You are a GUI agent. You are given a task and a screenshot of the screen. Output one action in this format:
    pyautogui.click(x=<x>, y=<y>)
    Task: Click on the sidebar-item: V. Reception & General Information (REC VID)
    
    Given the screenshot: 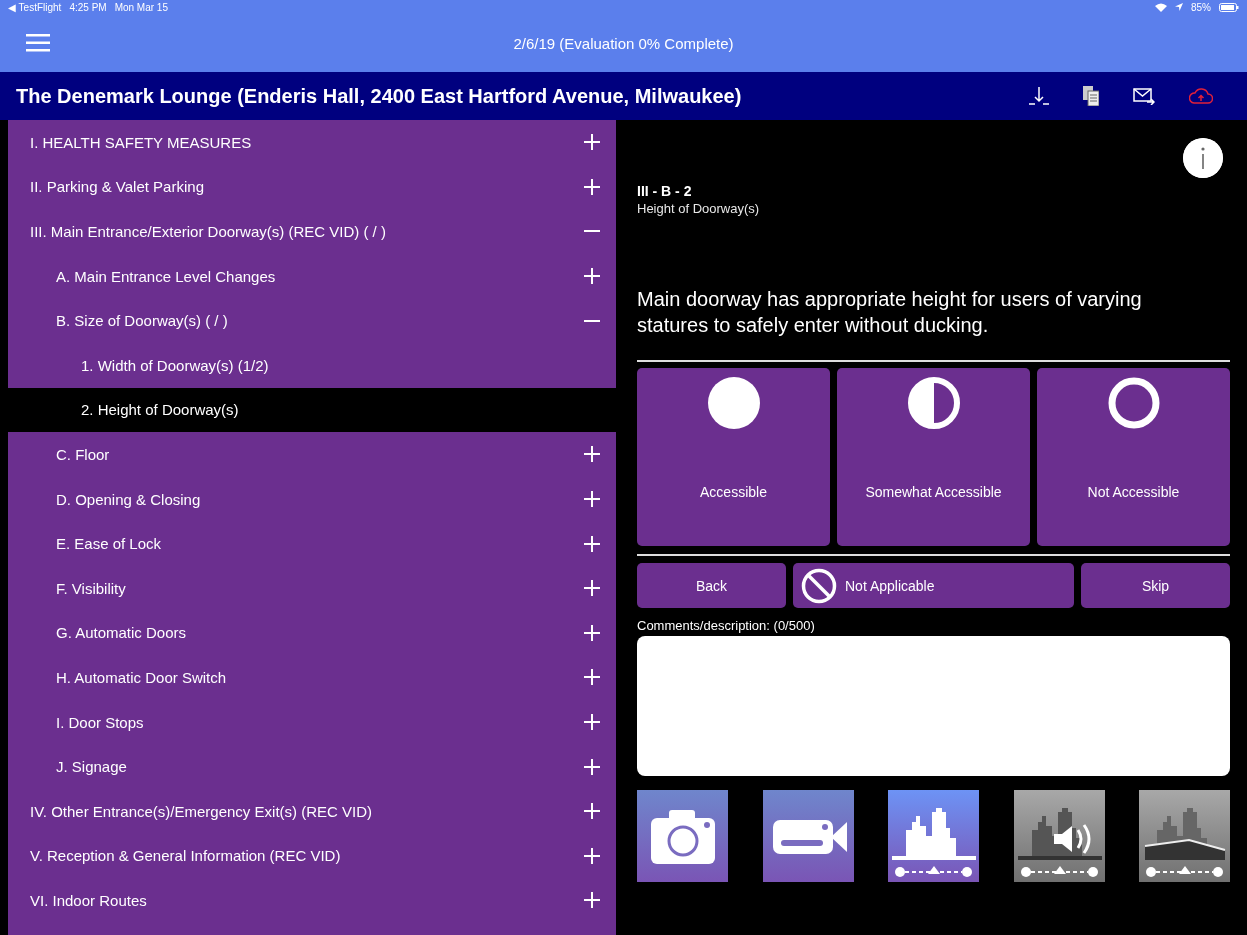 What is the action you would take?
    pyautogui.click(x=312, y=856)
    